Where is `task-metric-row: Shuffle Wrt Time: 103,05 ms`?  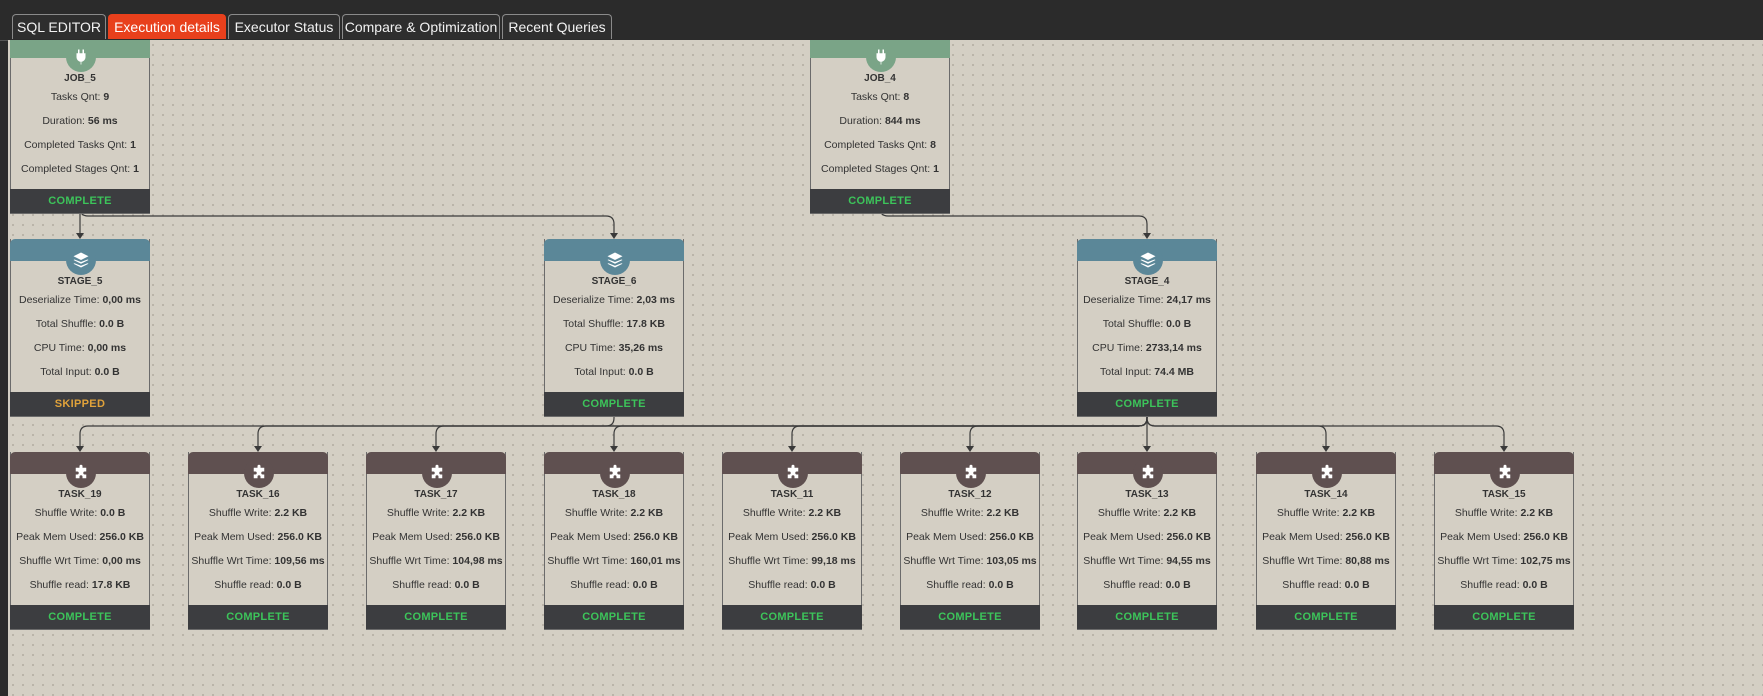
task-metric-row: Shuffle Wrt Time: 103,05 ms is located at coordinates (970, 561).